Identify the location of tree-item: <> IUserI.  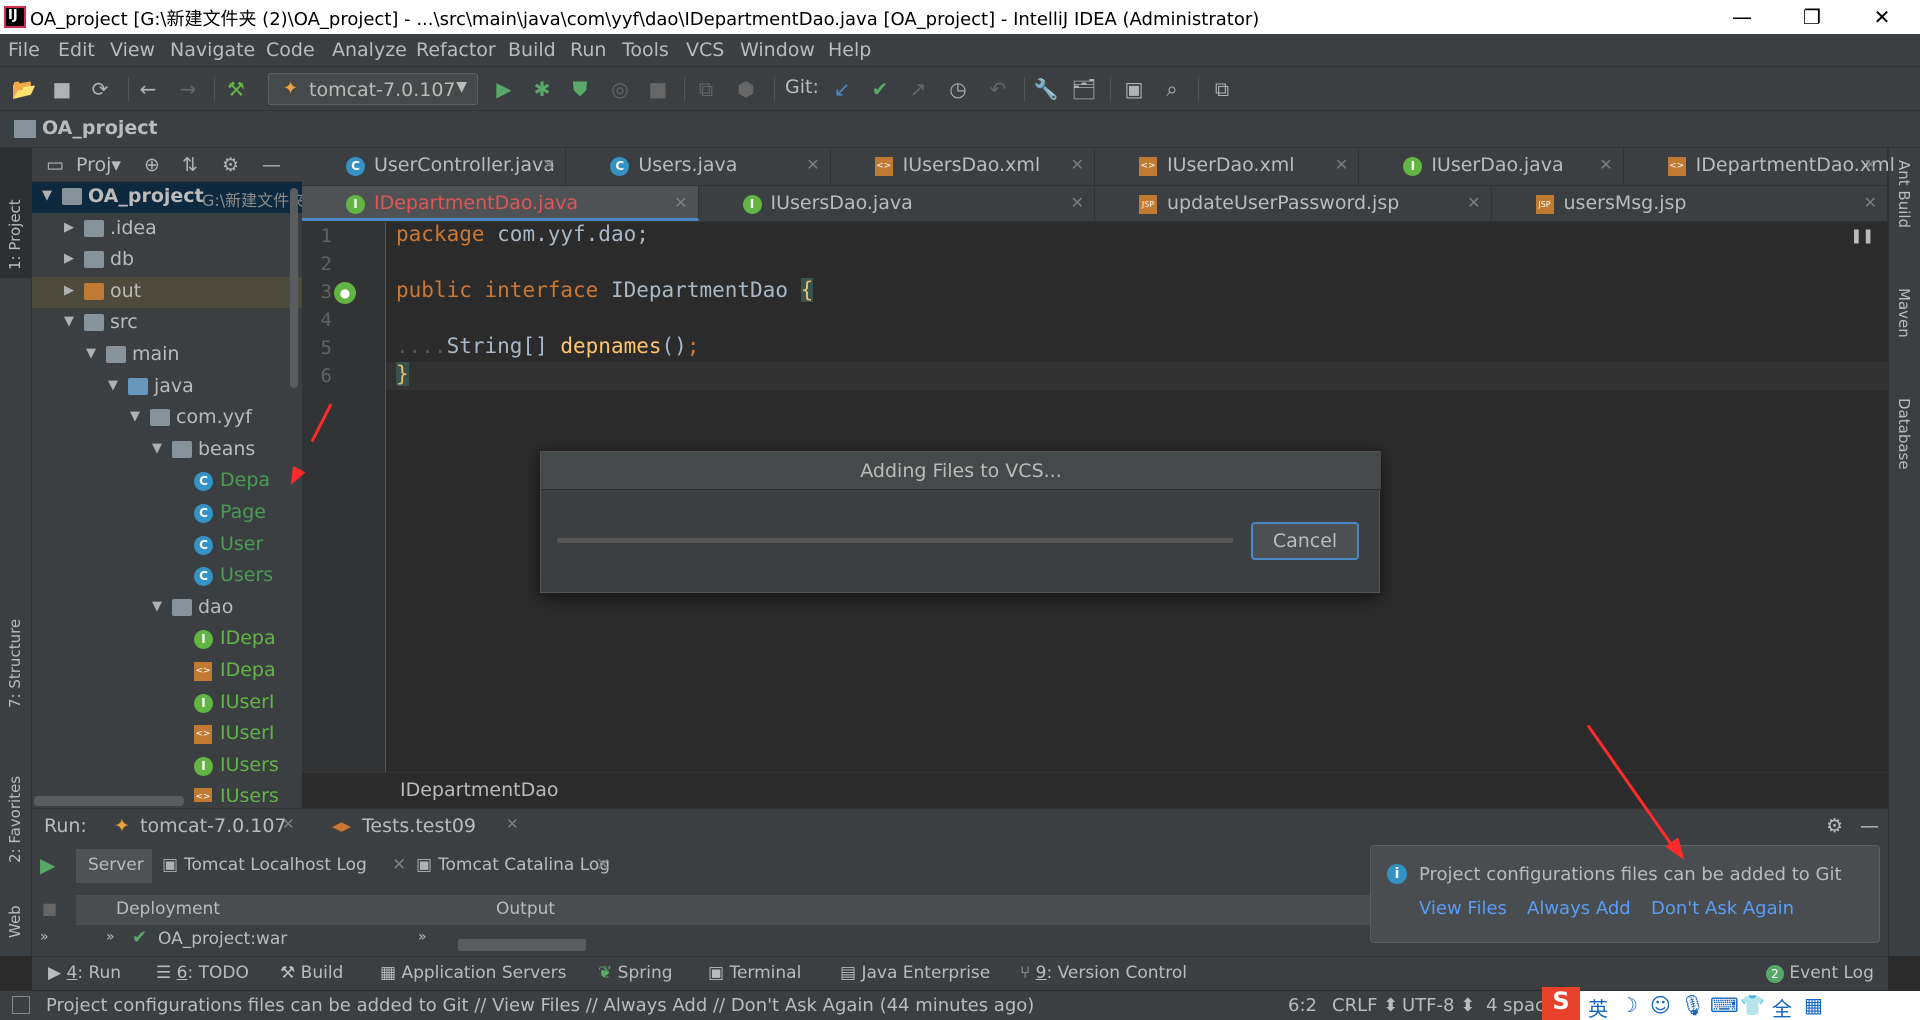
(167, 734).